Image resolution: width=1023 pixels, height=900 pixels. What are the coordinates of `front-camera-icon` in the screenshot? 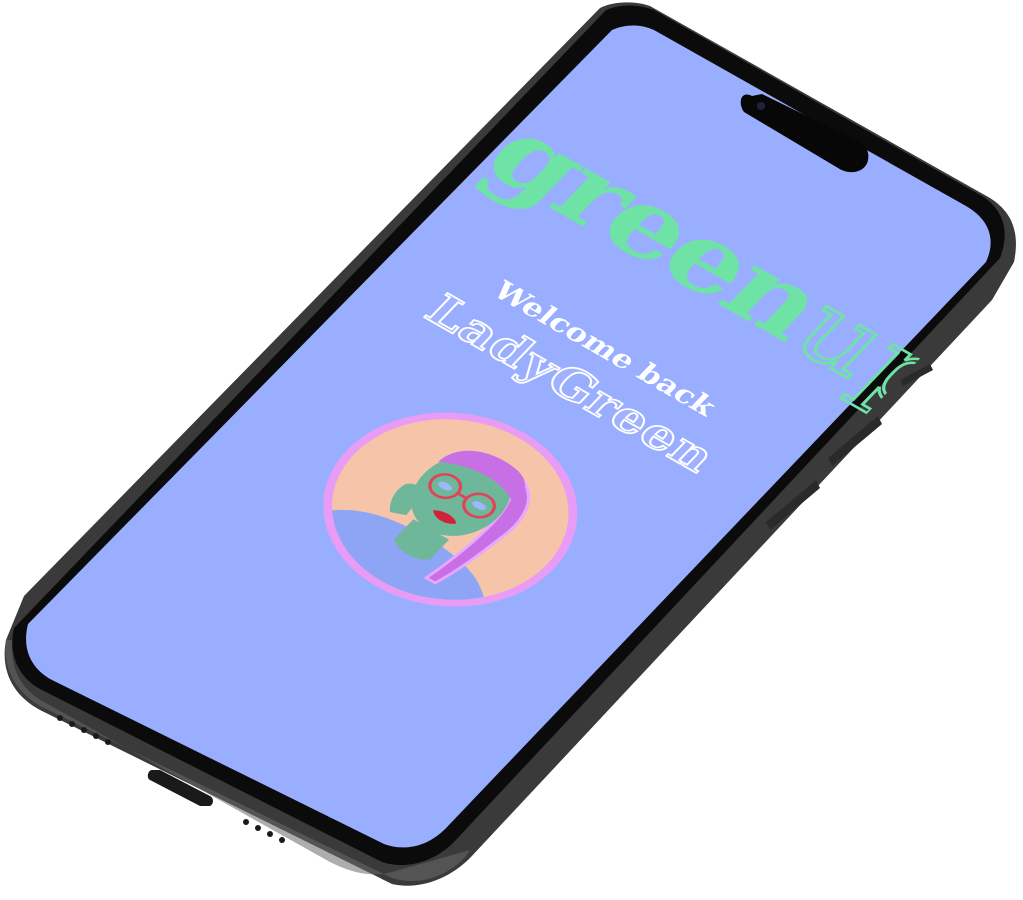 It's located at (761, 106).